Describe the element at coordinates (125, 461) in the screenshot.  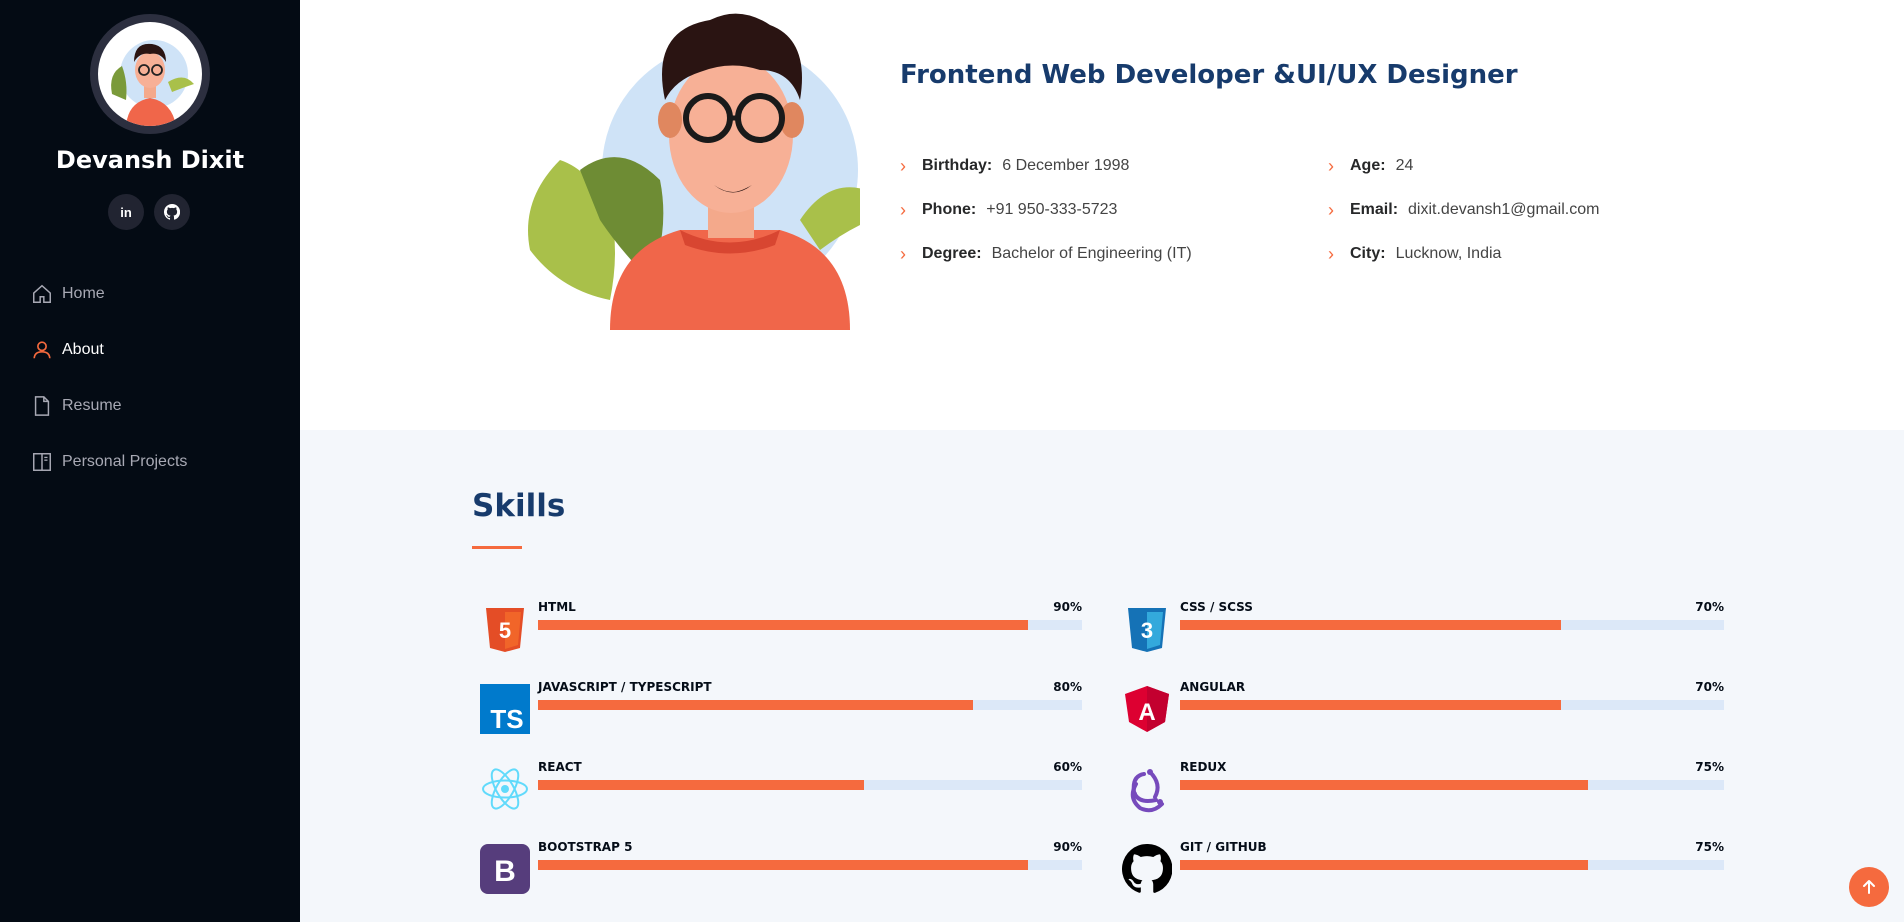
I see `nav-label: Personal Projects` at that location.